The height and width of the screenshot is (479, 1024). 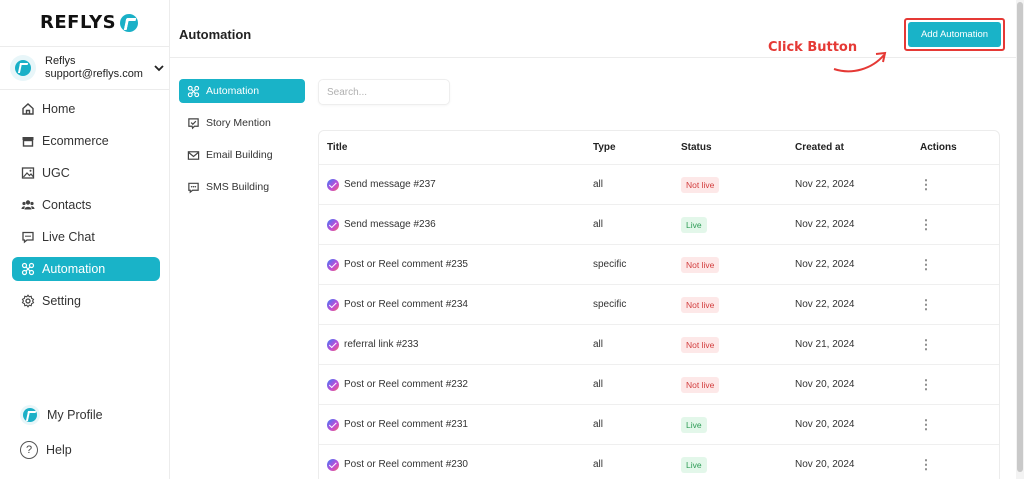 I want to click on row-title-text: Post or Reel comment #235, so click(x=406, y=264).